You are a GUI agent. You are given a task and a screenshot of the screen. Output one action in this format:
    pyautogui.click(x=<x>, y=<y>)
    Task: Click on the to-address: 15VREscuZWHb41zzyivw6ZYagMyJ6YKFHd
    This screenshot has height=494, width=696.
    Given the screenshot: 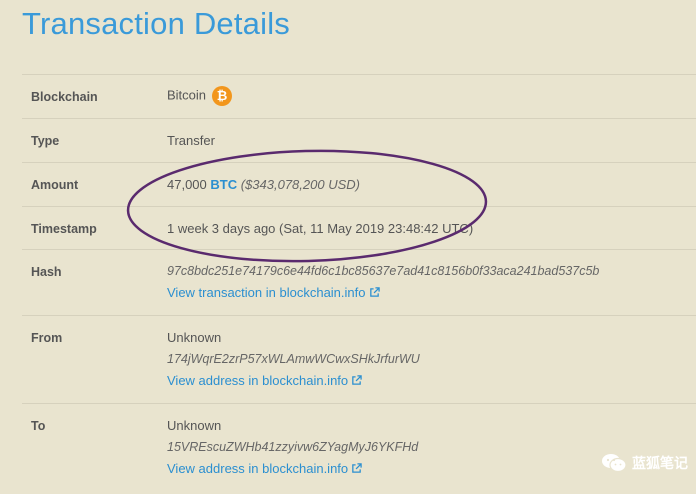 What is the action you would take?
    pyautogui.click(x=293, y=447)
    